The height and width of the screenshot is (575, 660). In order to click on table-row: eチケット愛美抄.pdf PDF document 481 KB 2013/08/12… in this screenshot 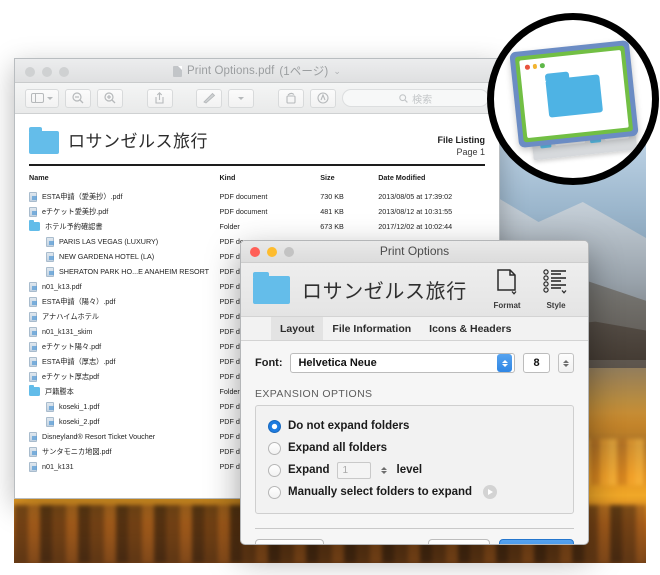, I will do `click(257, 211)`.